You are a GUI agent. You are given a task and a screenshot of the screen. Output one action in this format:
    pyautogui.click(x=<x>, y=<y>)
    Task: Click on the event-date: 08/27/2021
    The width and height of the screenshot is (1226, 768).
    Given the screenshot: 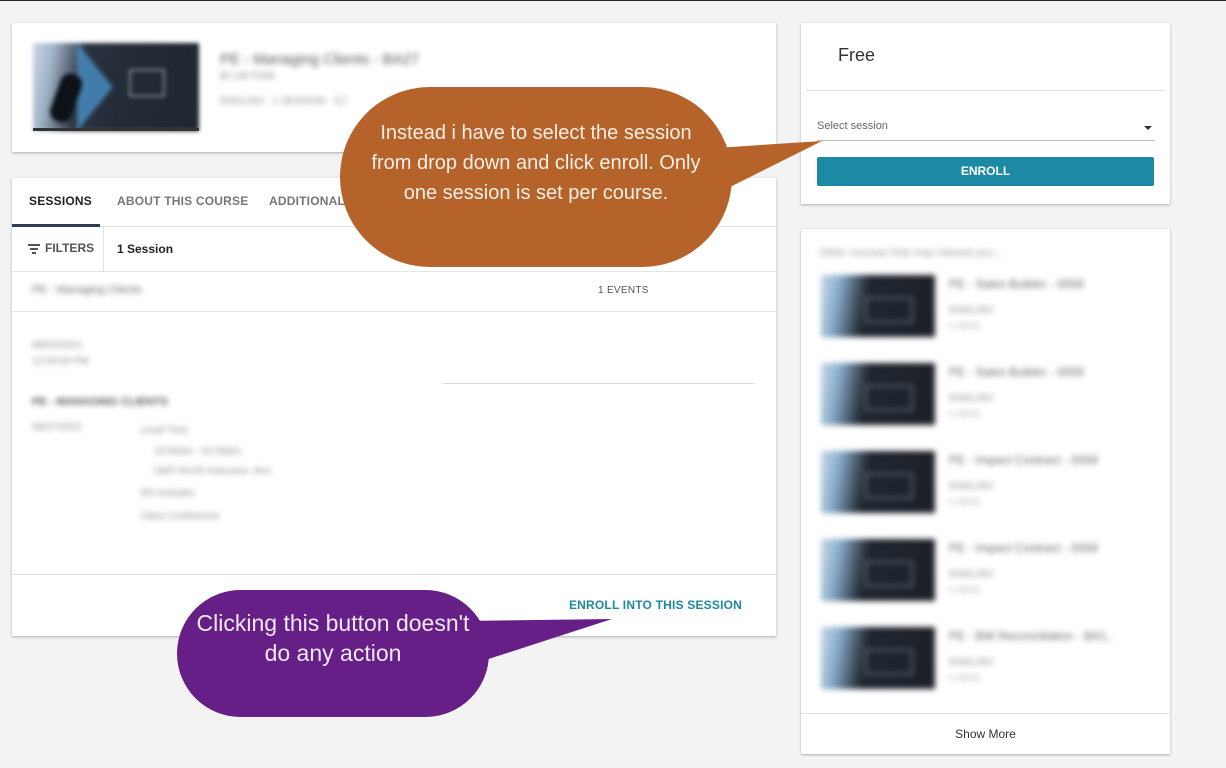 What is the action you would take?
    pyautogui.click(x=57, y=427)
    